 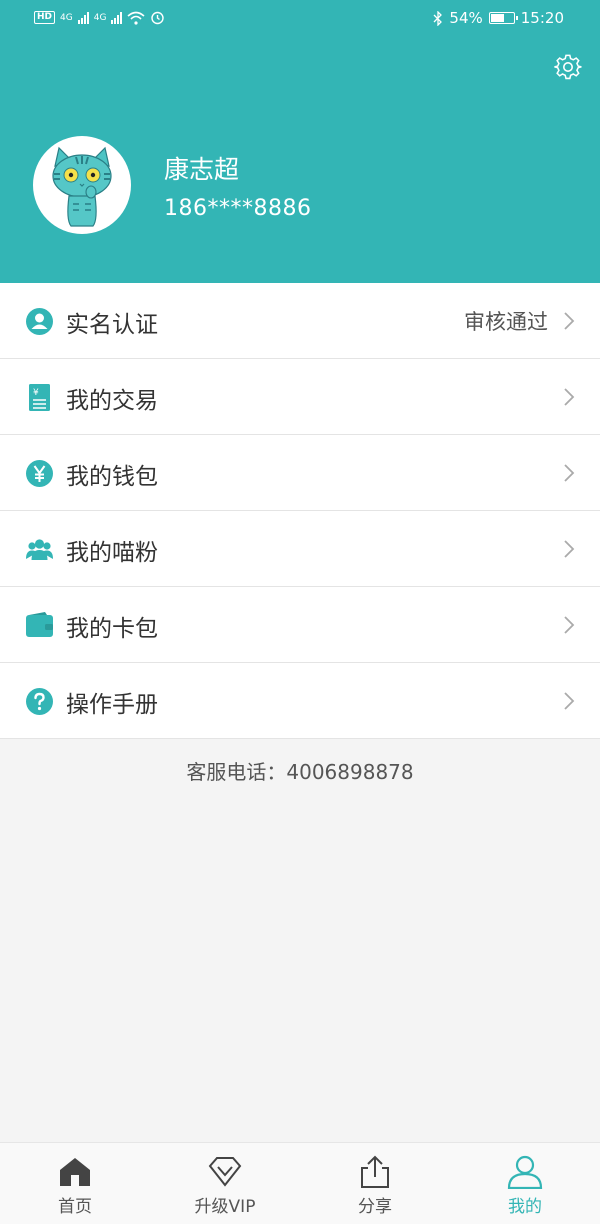 What do you see at coordinates (112, 705) in the screenshot?
I see `menu-item-label: 操作手册` at bounding box center [112, 705].